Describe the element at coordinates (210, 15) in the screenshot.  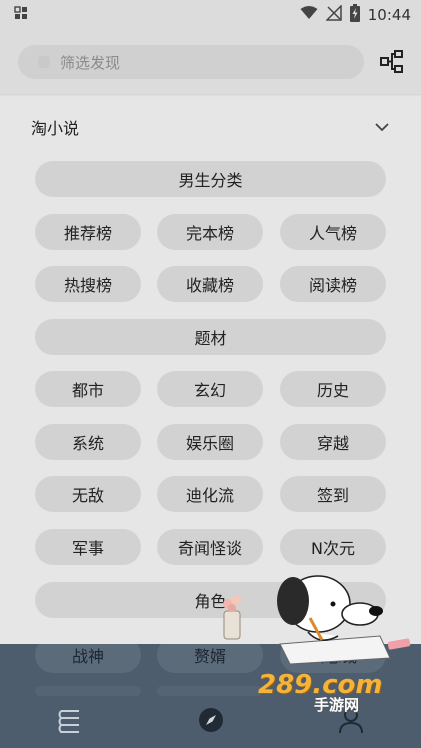
I see `status-bar: 10:44` at that location.